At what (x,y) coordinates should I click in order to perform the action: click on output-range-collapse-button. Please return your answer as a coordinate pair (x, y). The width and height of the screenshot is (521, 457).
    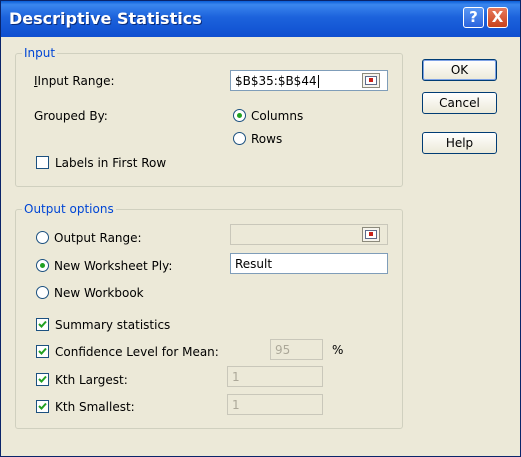
    Looking at the image, I should click on (371, 234).